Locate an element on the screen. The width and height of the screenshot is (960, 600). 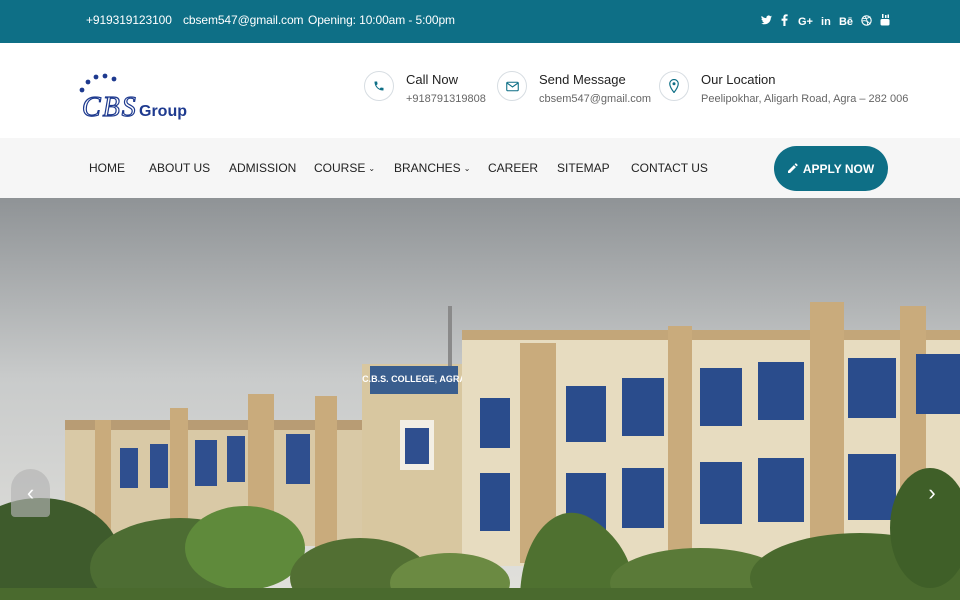
phone-icon is located at coordinates (379, 86).